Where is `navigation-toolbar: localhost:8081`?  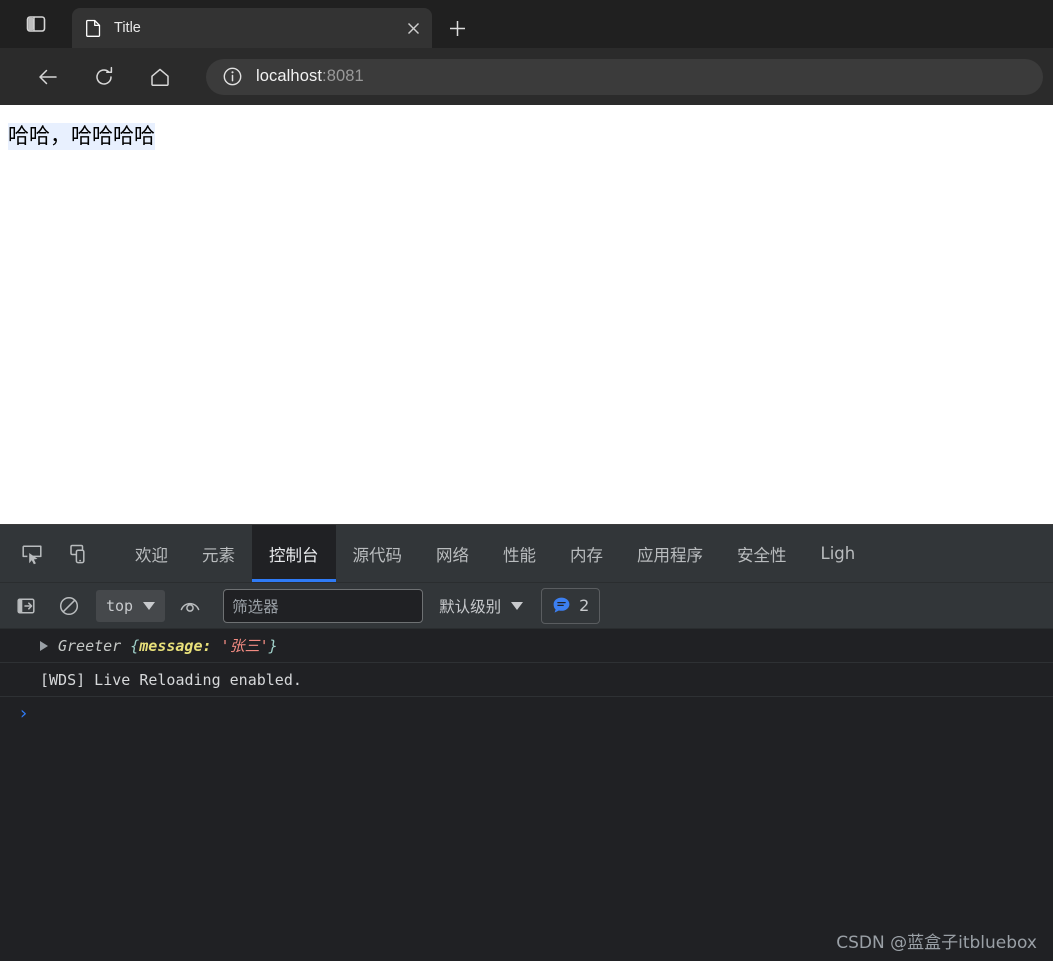
navigation-toolbar: localhost:8081 is located at coordinates (526, 76).